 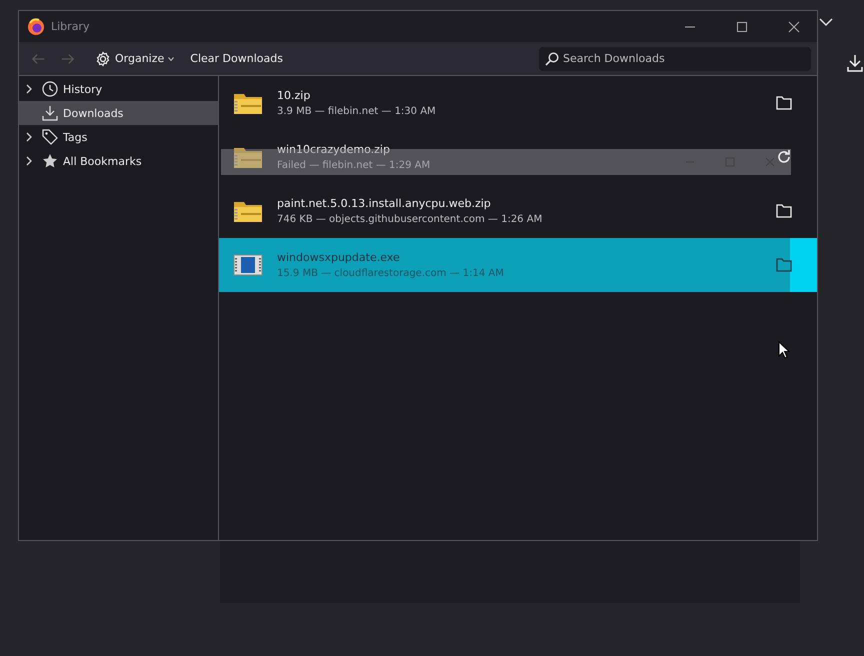 I want to click on tag-icon, so click(x=50, y=137).